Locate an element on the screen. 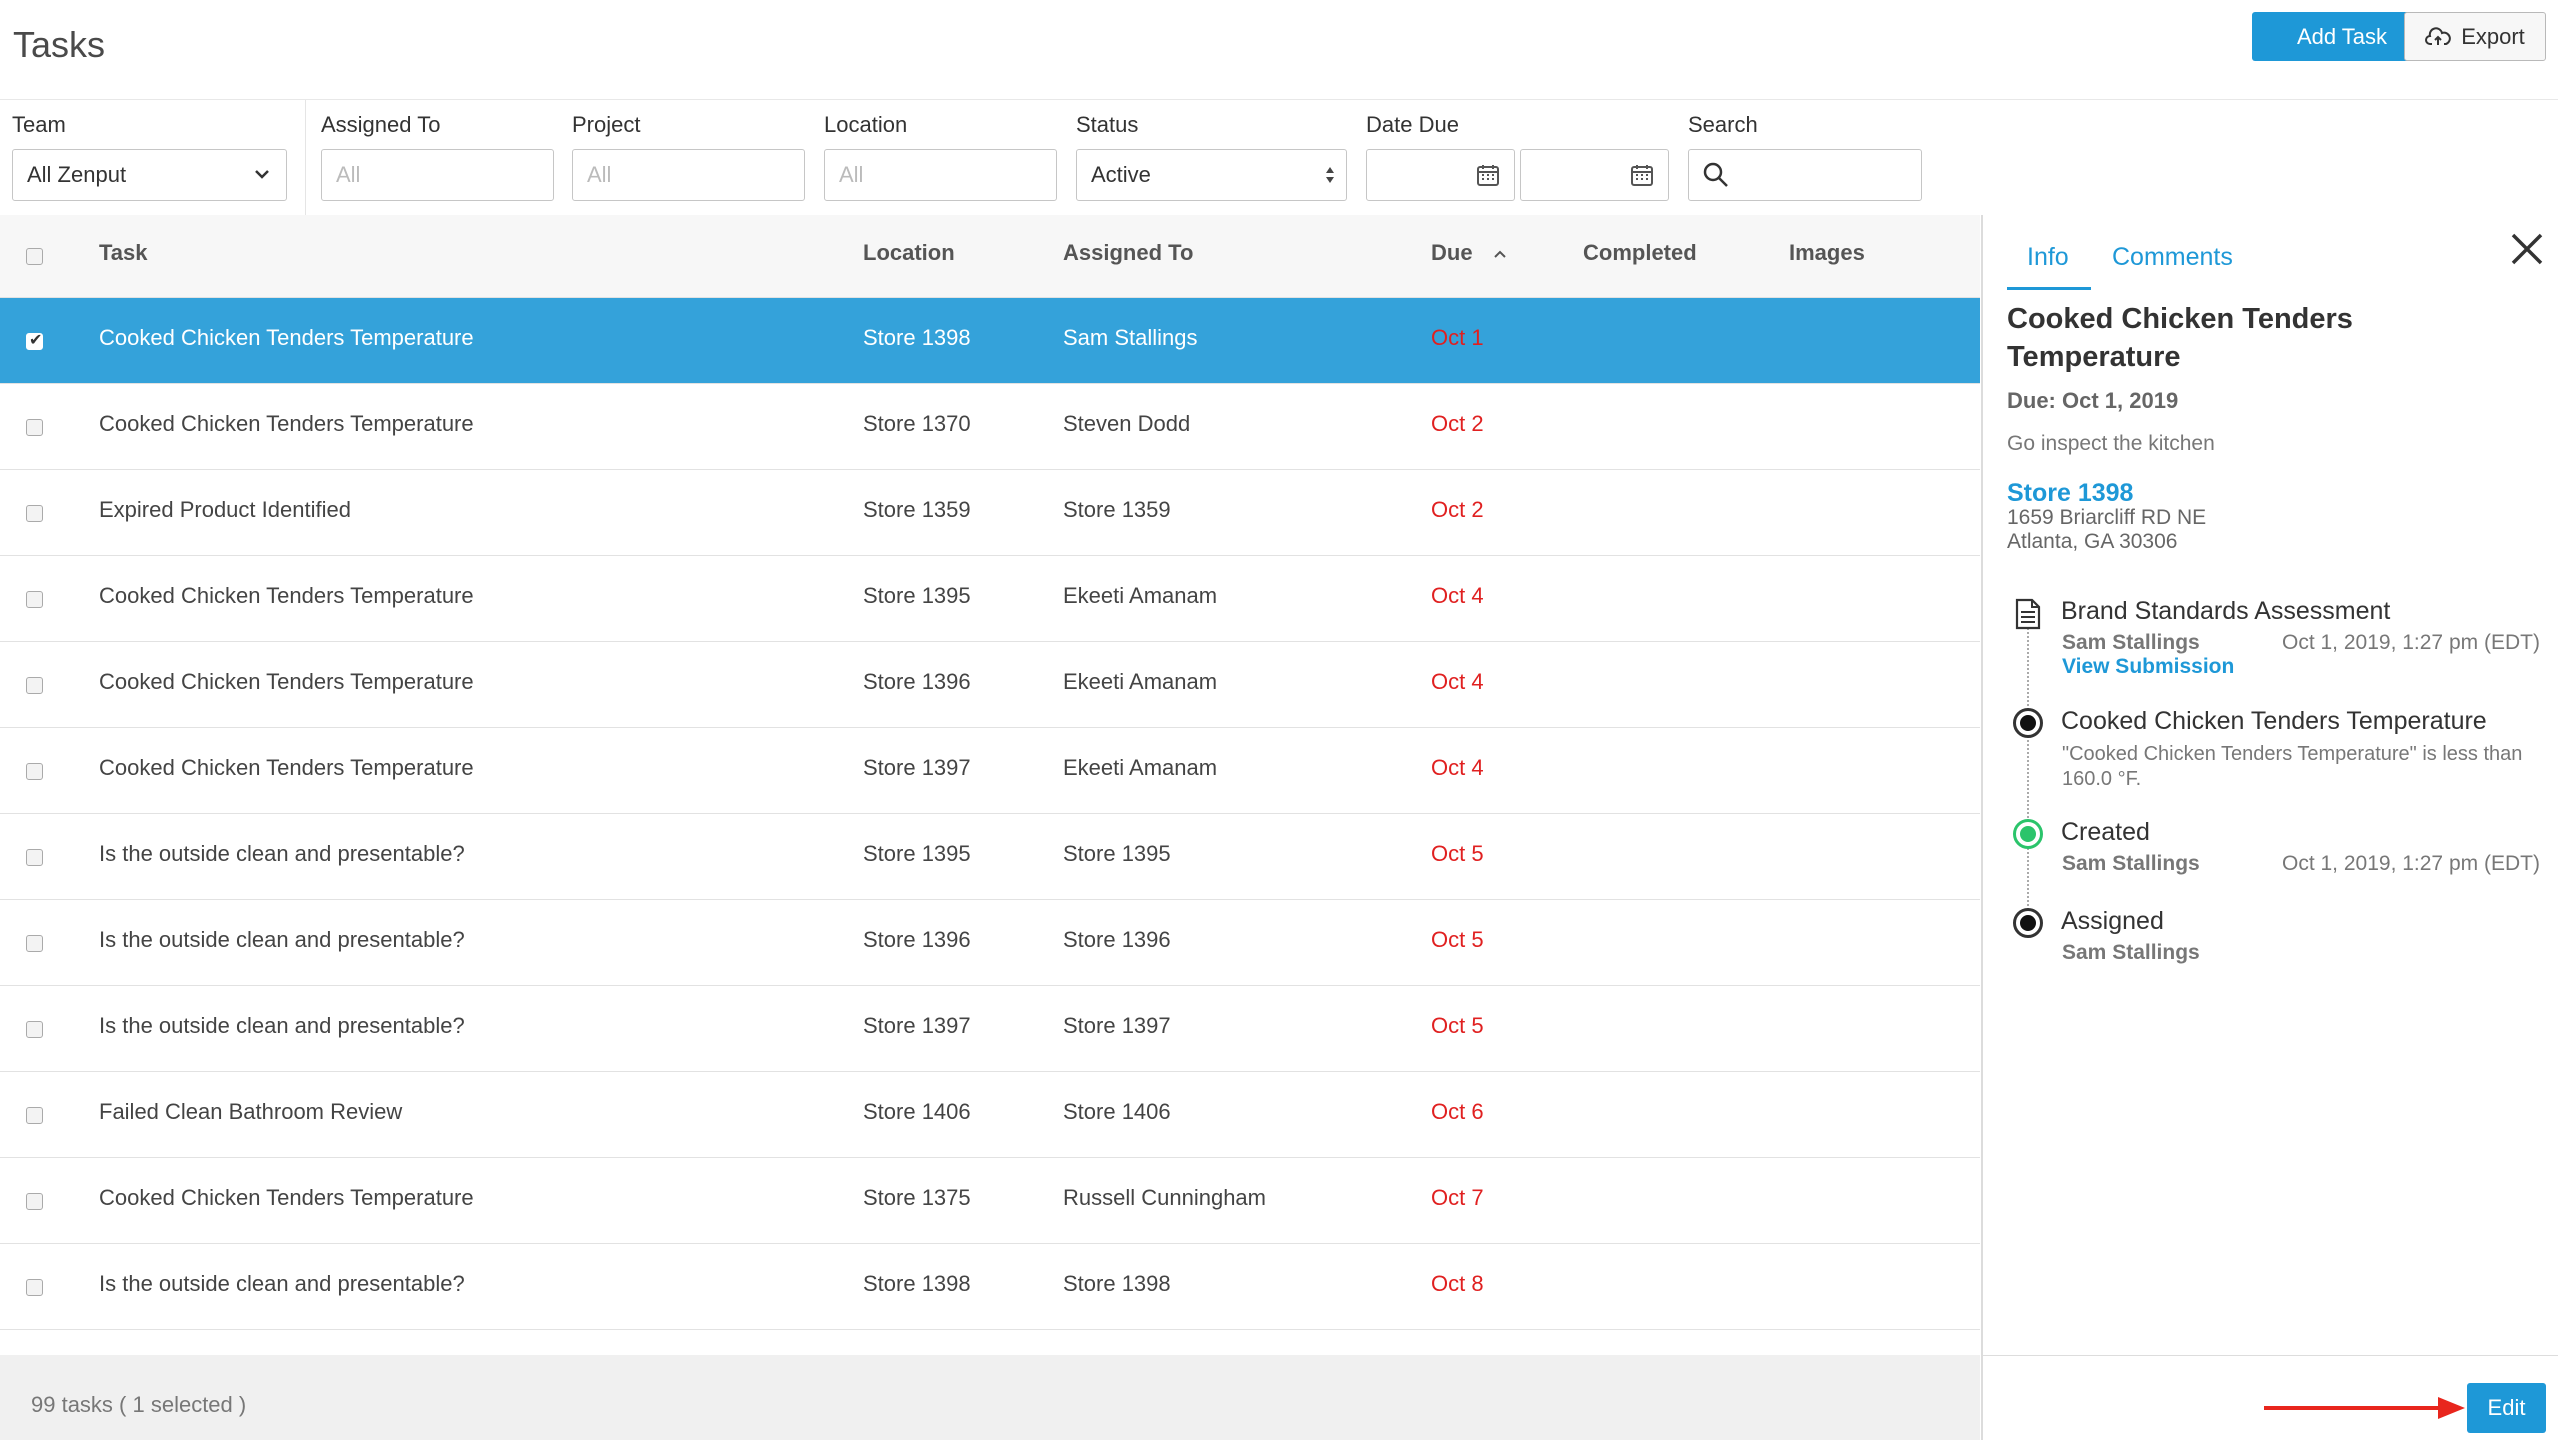  select-all-checkbox is located at coordinates (34, 256).